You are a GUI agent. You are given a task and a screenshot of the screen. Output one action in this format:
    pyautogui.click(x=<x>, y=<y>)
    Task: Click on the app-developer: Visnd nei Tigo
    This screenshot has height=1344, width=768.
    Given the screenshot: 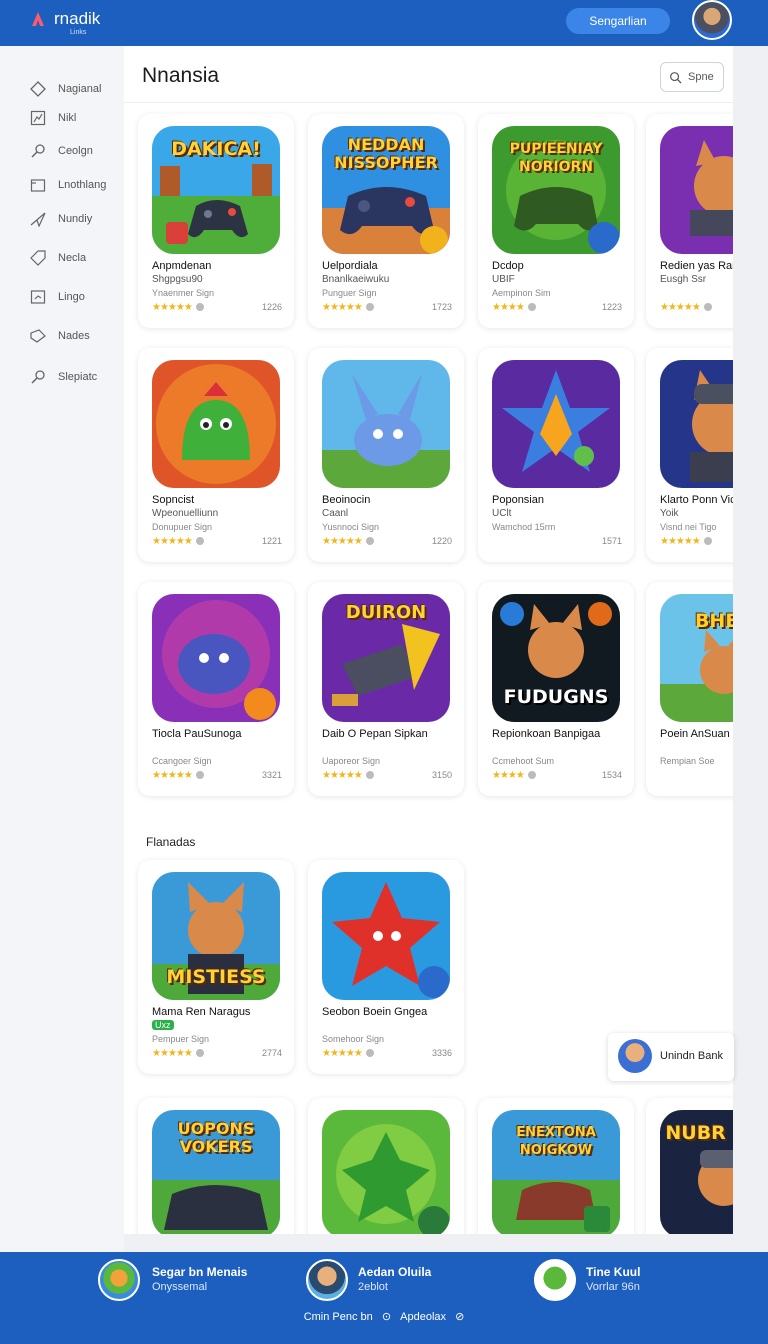 What is the action you would take?
    pyautogui.click(x=688, y=527)
    